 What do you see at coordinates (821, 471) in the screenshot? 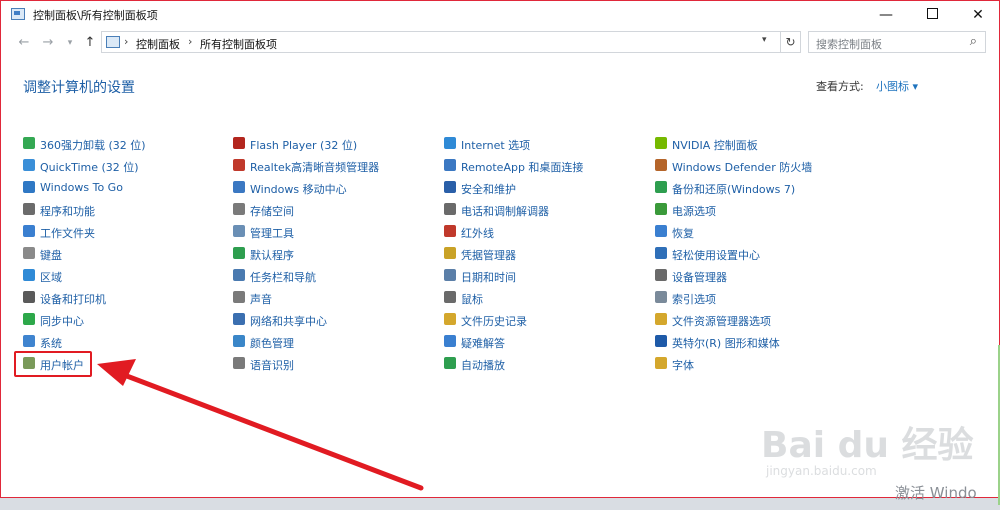
I see `watermark-url: jingyan.baidu.com` at bounding box center [821, 471].